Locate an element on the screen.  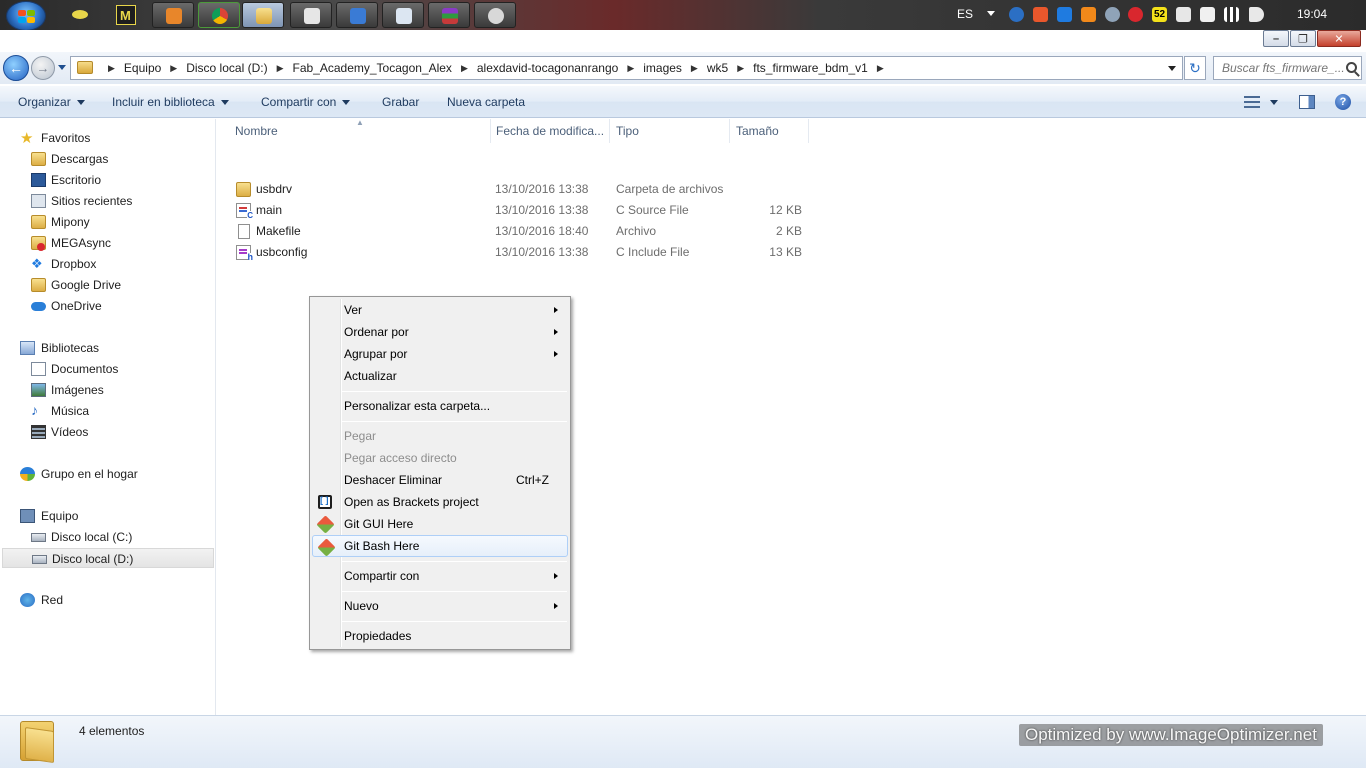
breadcrumb-item: Fab_Academy_Tocagon_Alex is located at coordinates (372, 68).